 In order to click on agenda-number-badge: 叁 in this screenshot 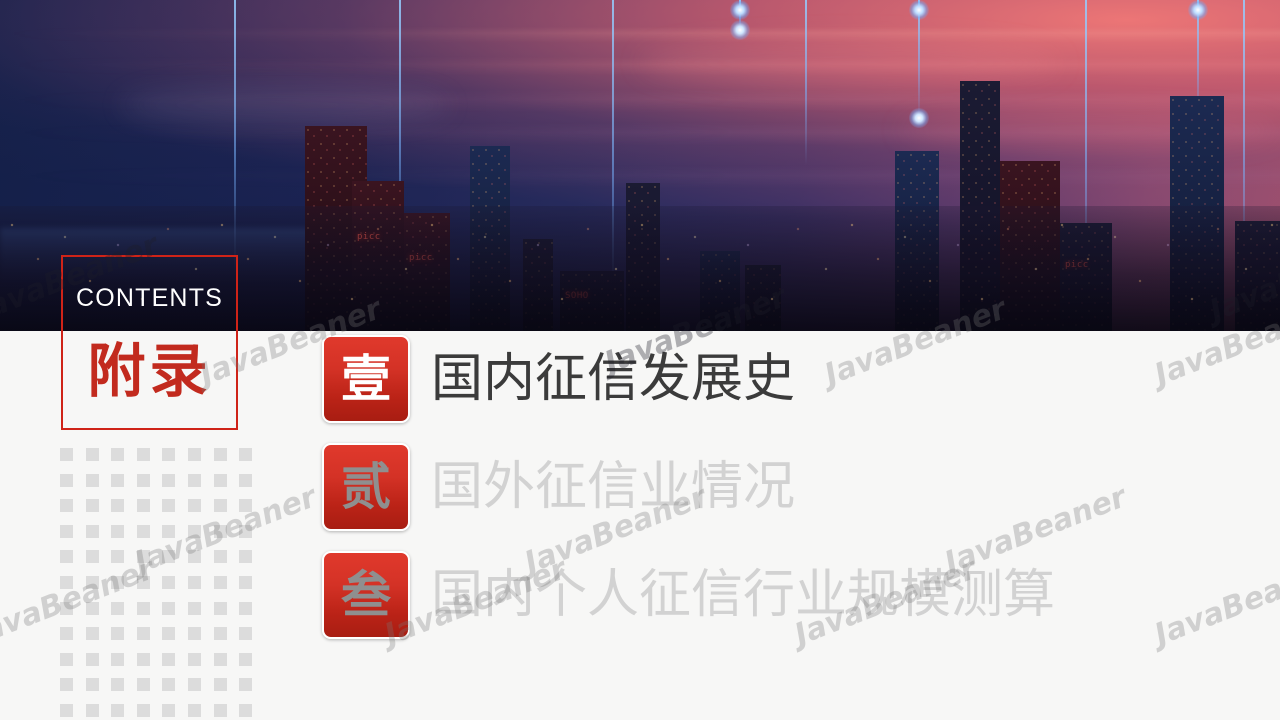, I will do `click(366, 595)`.